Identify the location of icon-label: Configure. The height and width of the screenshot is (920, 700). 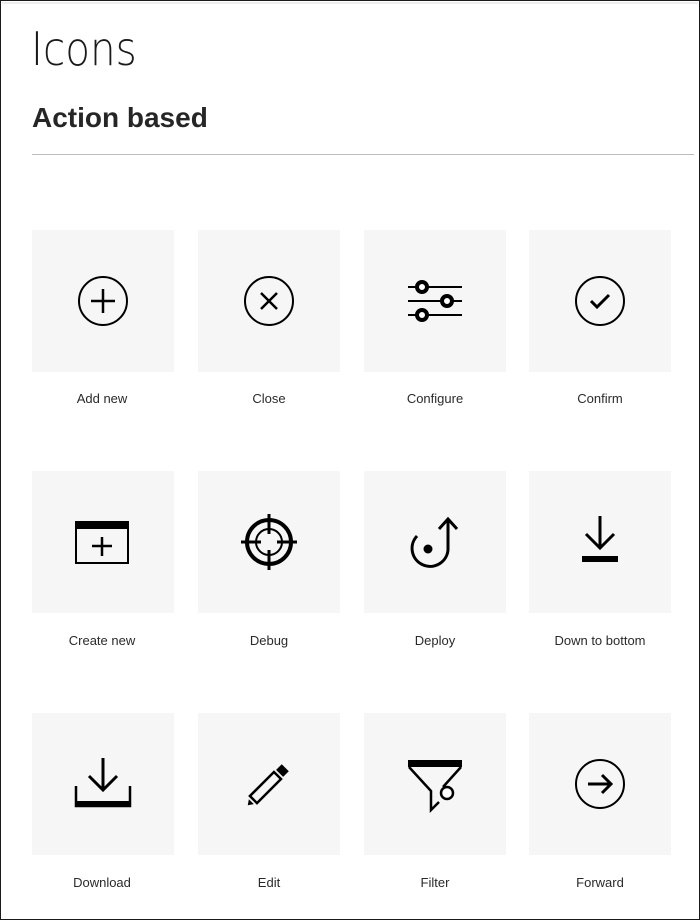
(435, 398).